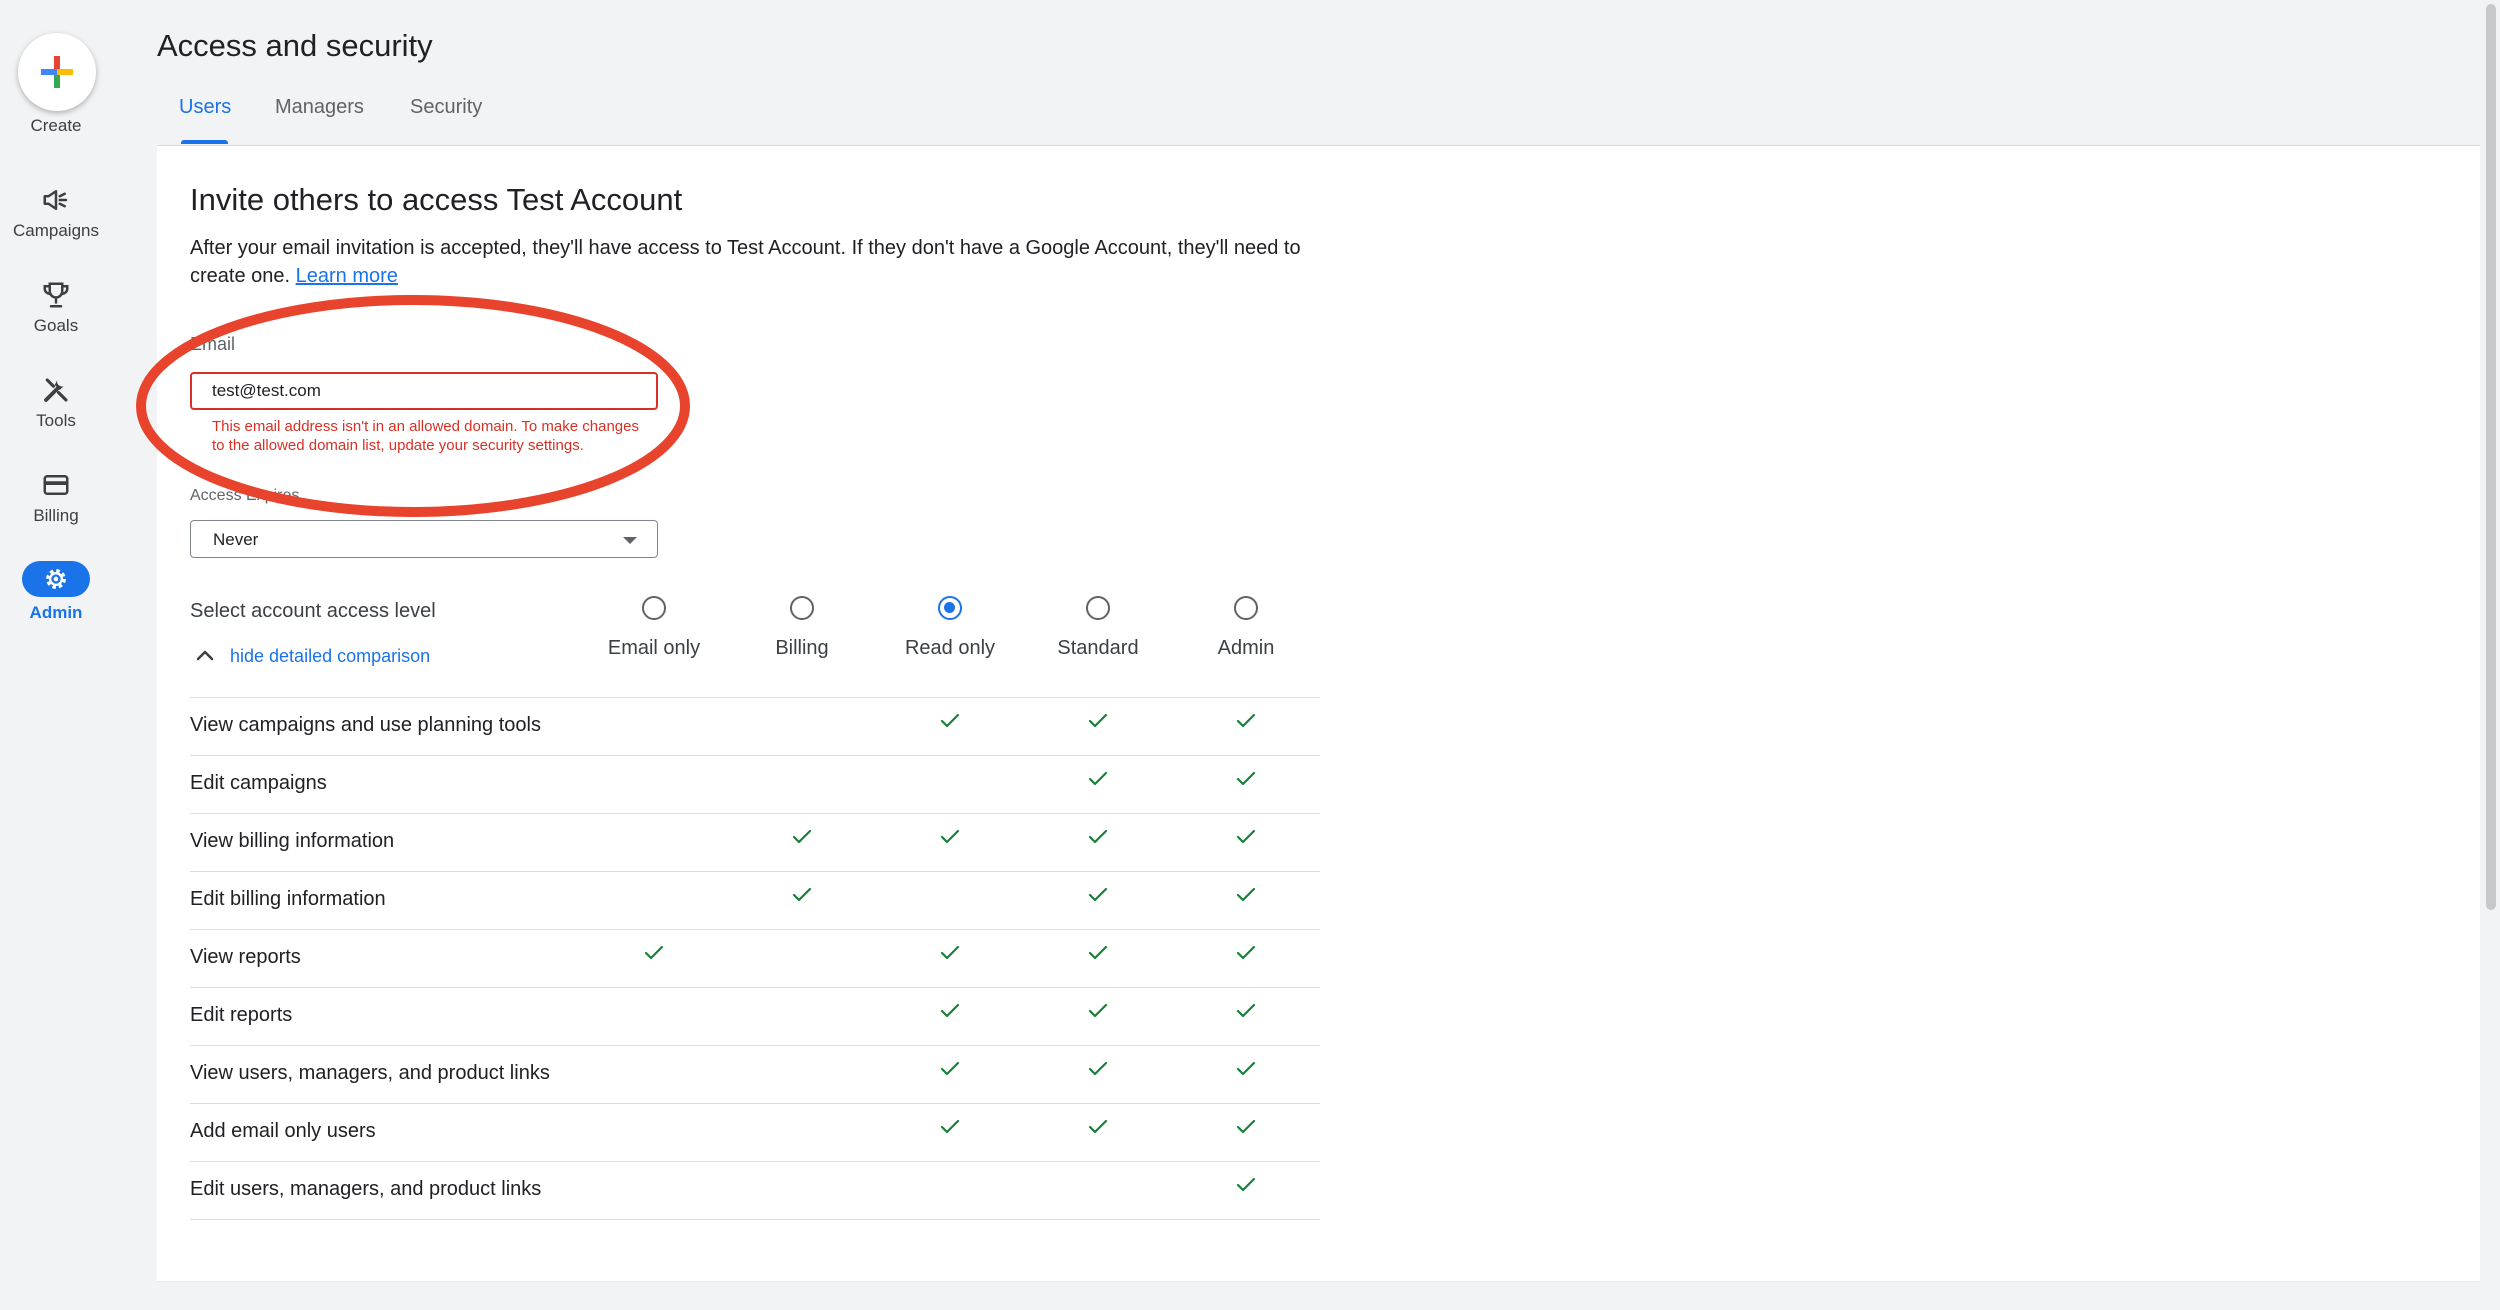  I want to click on sidebar-item-admin: Admin, so click(56, 592).